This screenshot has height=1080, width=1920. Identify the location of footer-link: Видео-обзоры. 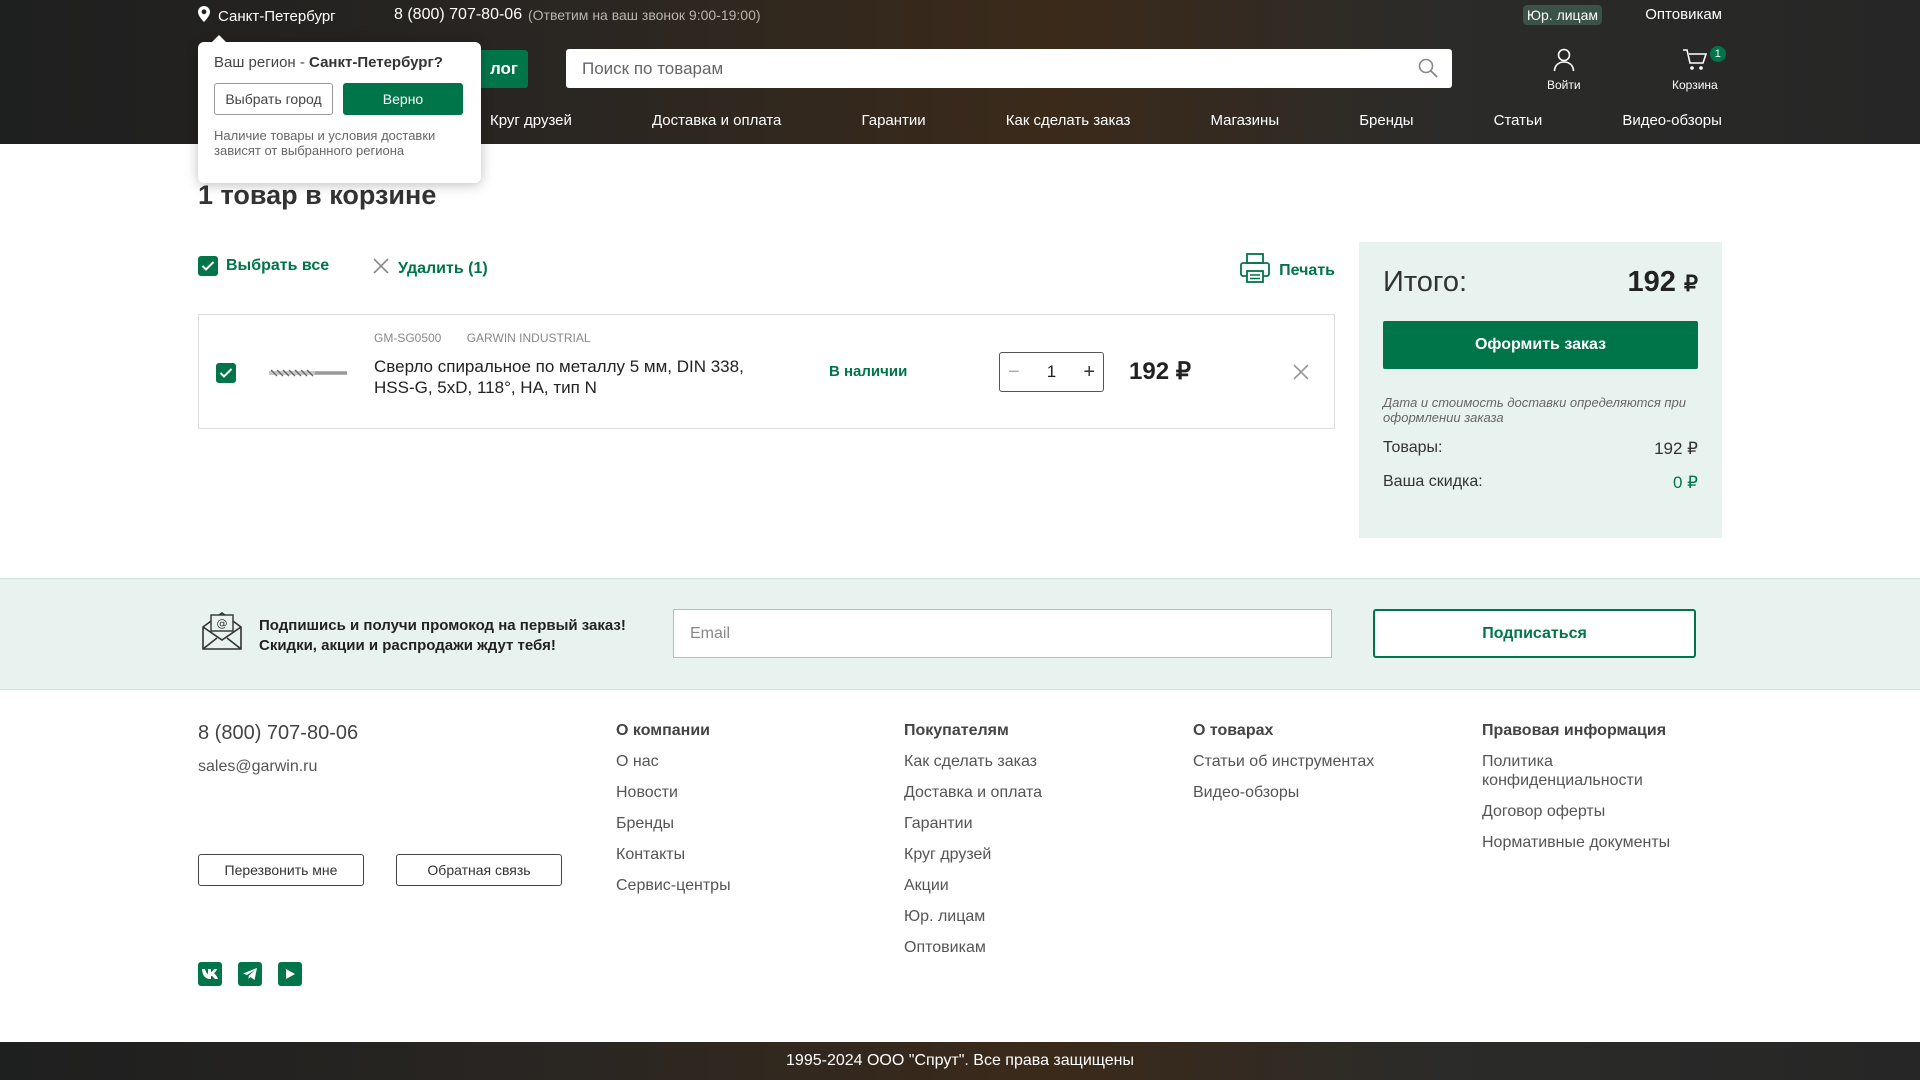
(1283, 792).